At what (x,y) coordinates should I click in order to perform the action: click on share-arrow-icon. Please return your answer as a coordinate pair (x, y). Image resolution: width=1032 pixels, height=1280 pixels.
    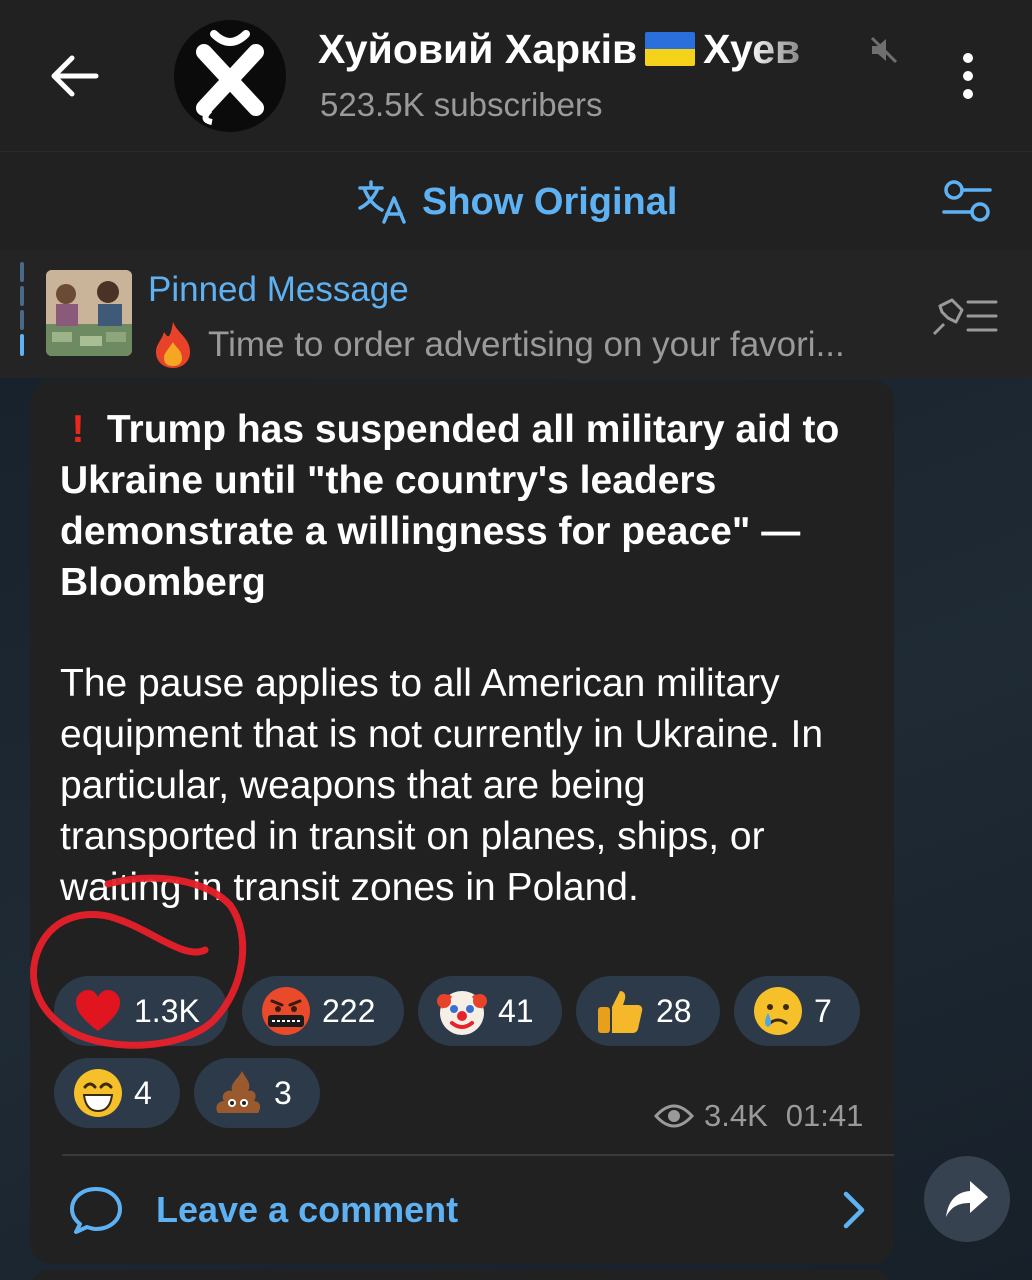
    Looking at the image, I should click on (967, 1199).